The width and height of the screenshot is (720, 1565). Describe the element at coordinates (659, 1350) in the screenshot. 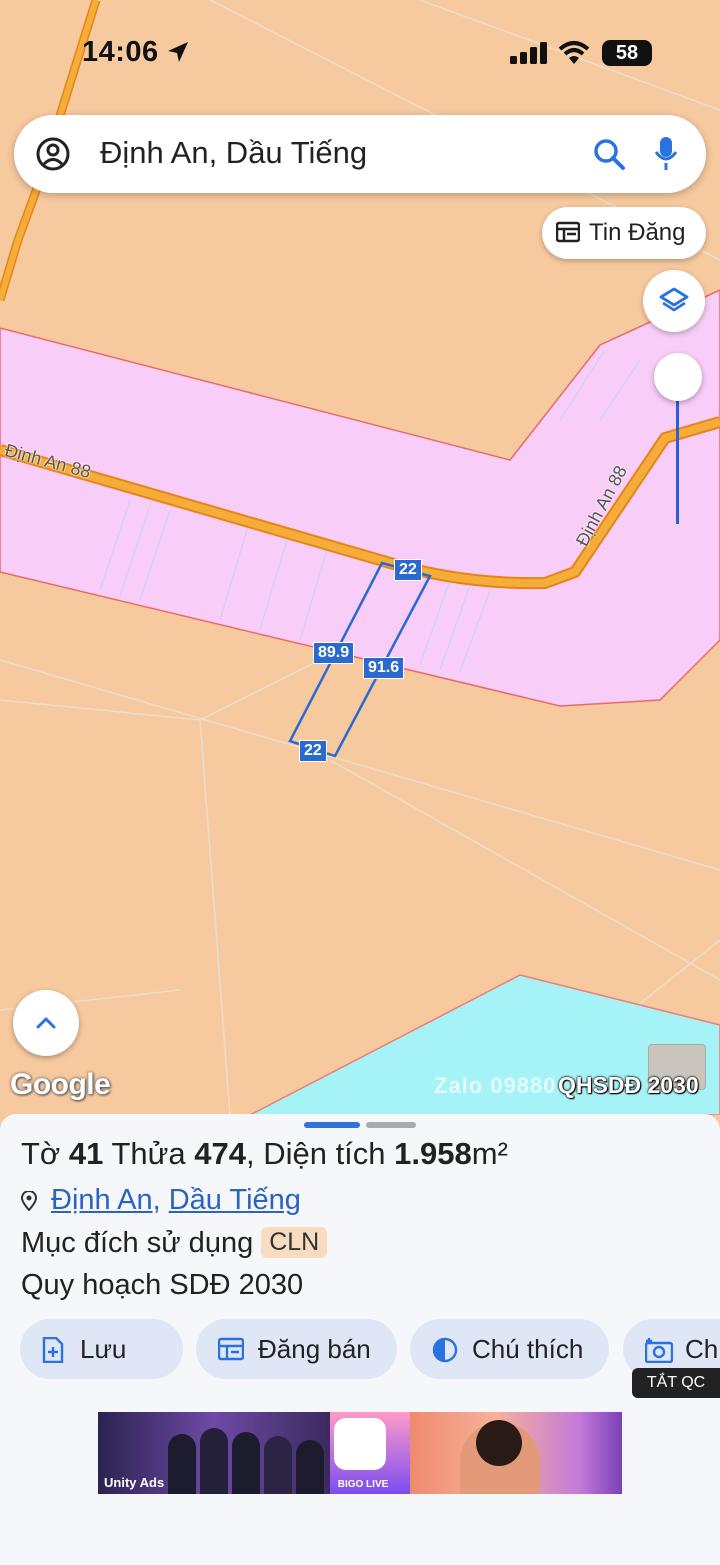

I see `camera-icon` at that location.